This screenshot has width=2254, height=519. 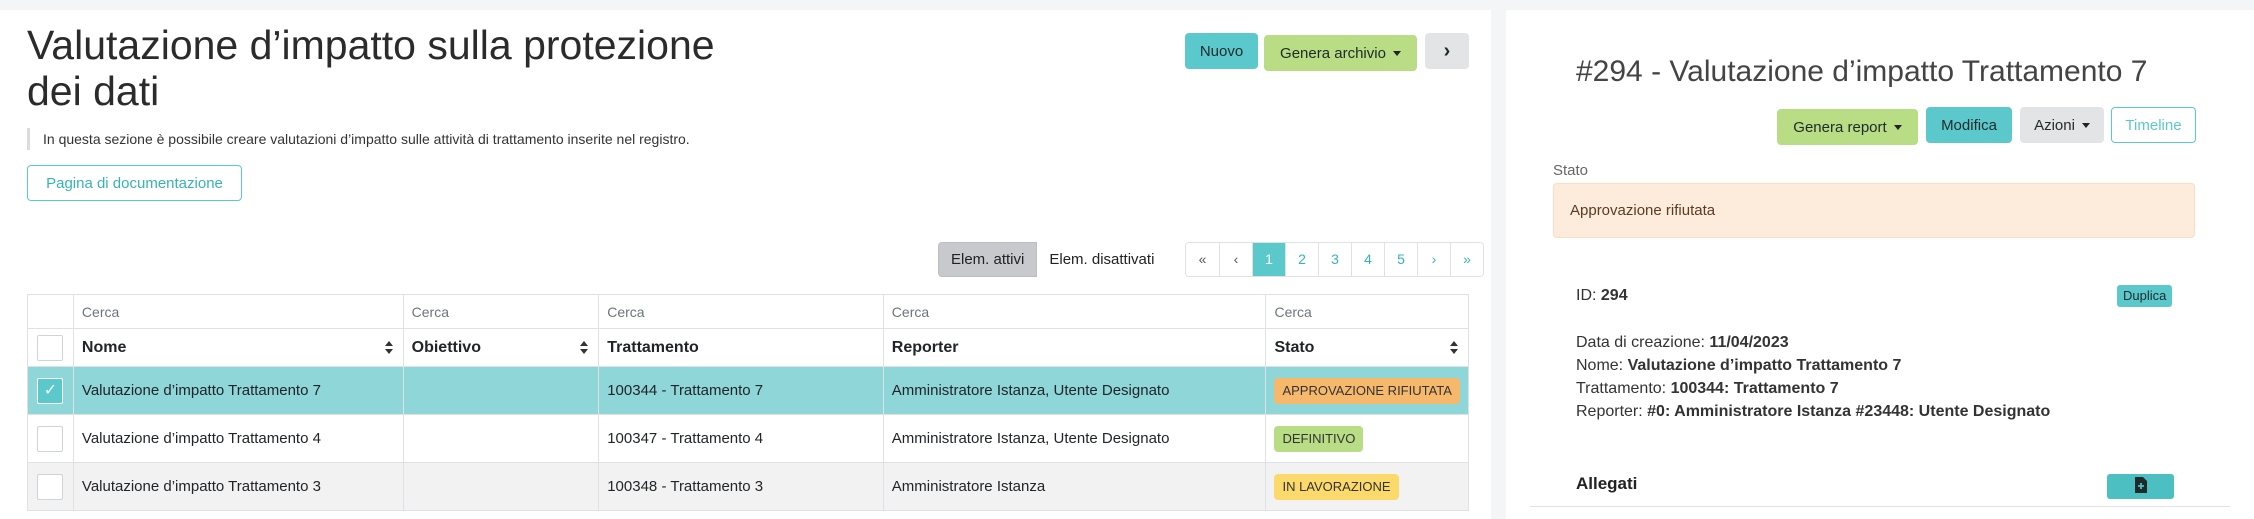 I want to click on chevron-right-icon: ›, so click(x=1447, y=50).